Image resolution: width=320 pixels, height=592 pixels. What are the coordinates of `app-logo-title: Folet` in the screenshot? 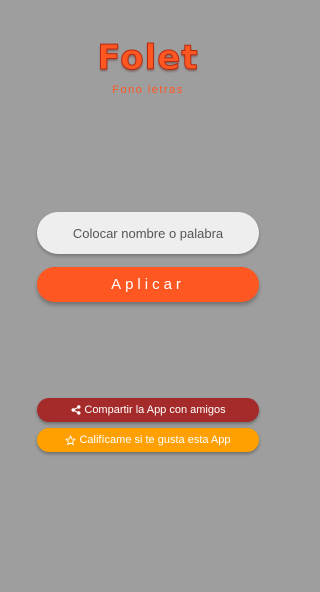 It's located at (148, 58).